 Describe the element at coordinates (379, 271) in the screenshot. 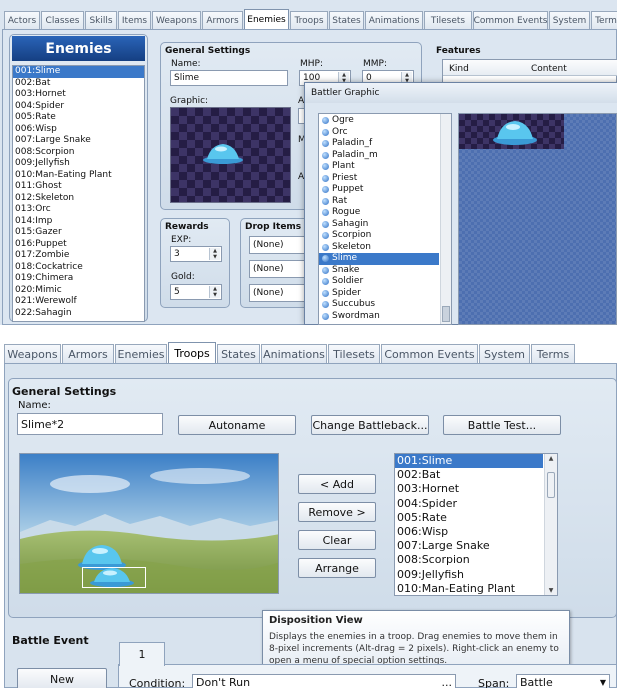

I see `list-item: Snake` at that location.